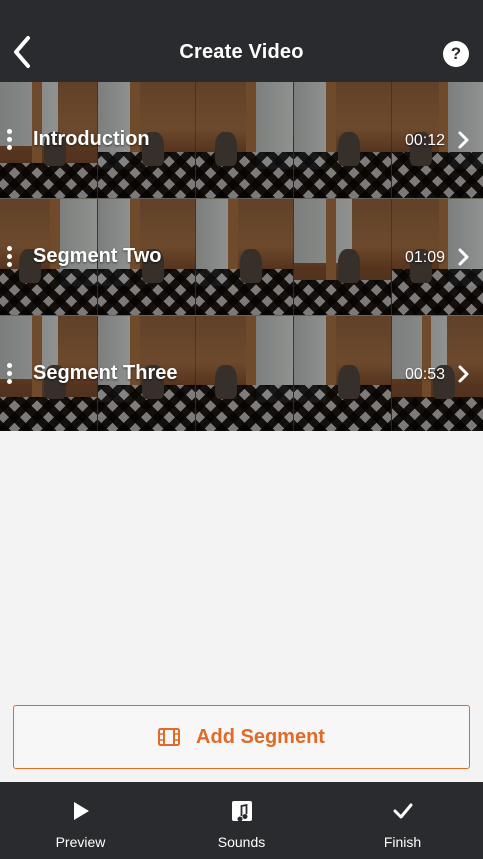 Image resolution: width=483 pixels, height=859 pixels. Describe the element at coordinates (169, 737) in the screenshot. I see `film-strip-icon` at that location.